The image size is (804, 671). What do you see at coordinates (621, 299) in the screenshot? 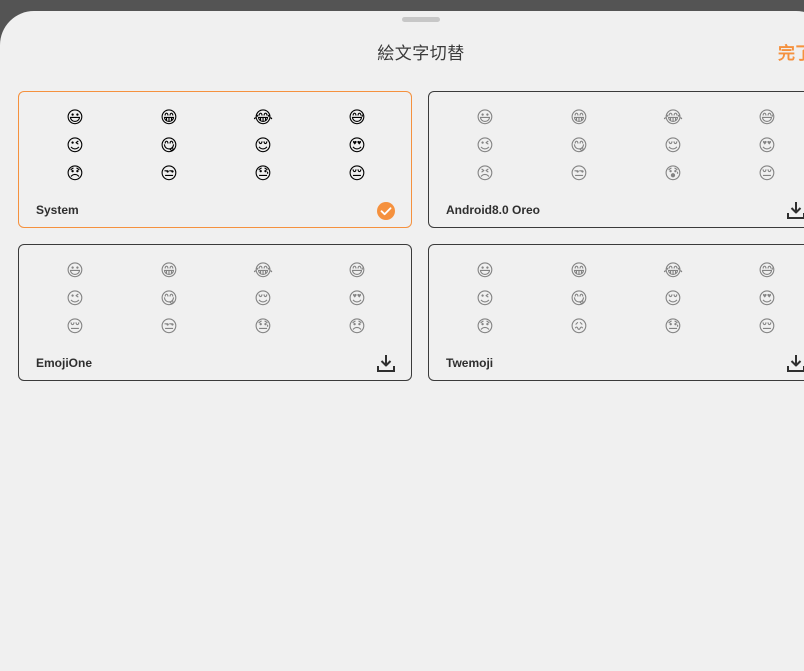
I see `emoji-preview-grid: 😃 😁 😂 😅 😉 😋 😌 😍 😞 😖 😓 😔` at bounding box center [621, 299].